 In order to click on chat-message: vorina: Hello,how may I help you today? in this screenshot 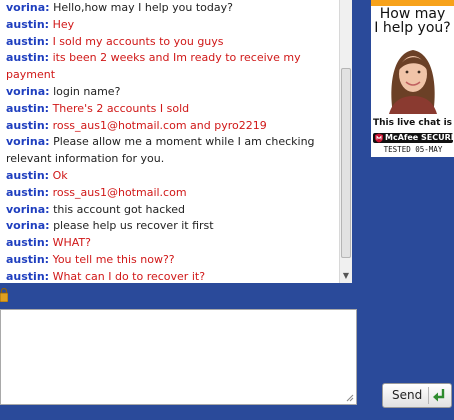, I will do `click(173, 8)`.